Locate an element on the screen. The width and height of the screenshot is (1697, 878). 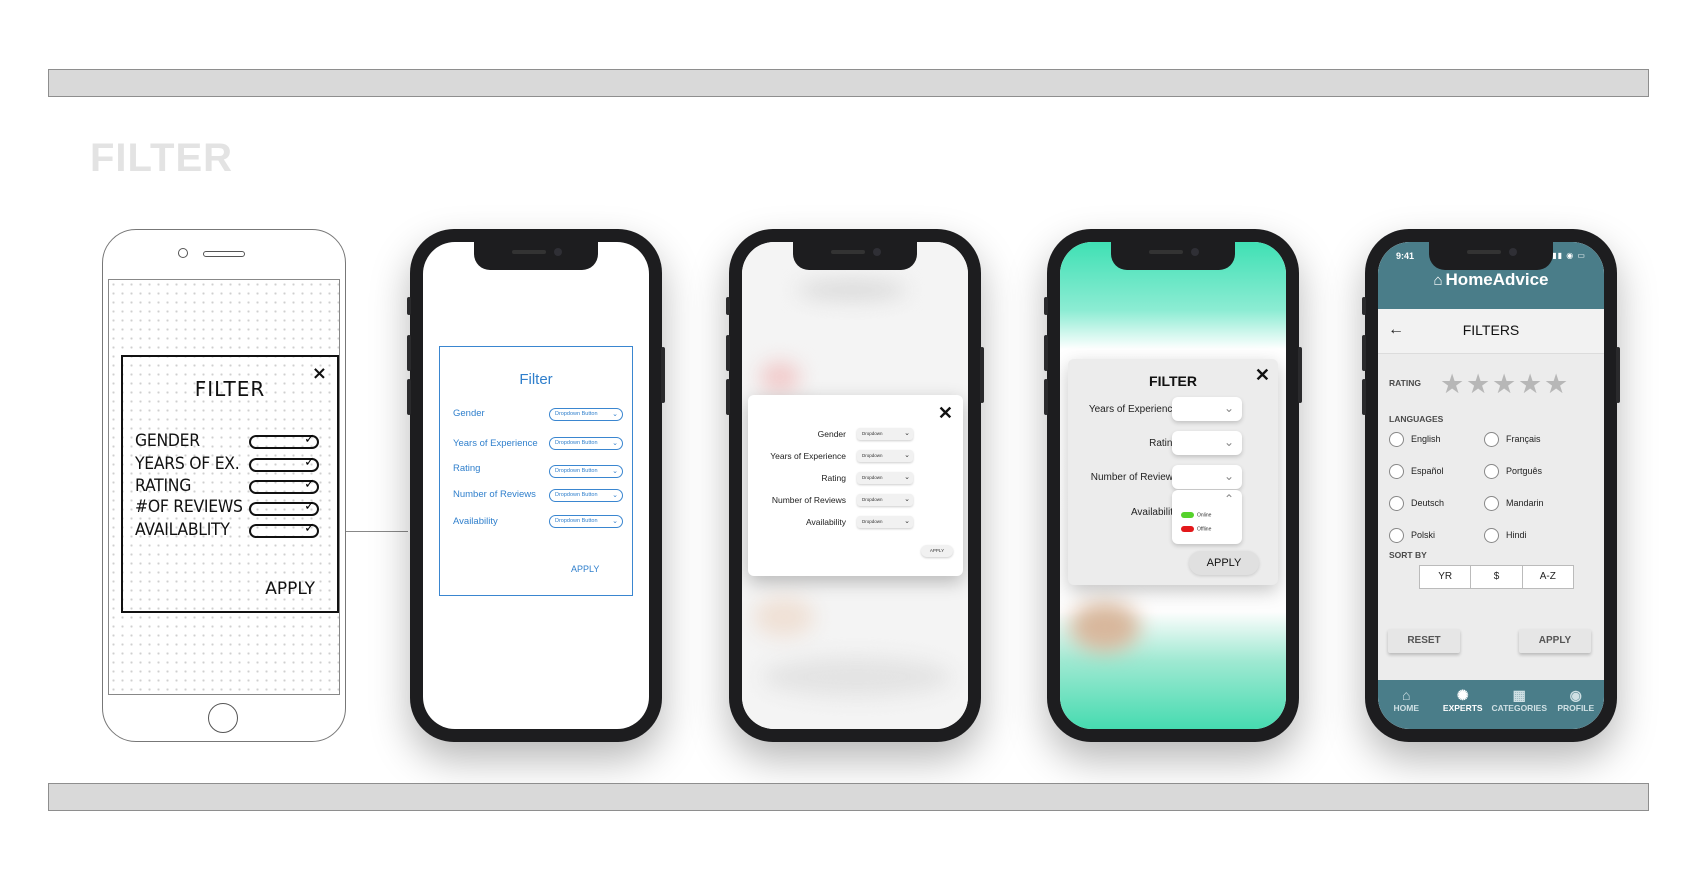
sort-by-label: SORT BY is located at coordinates (1408, 555).